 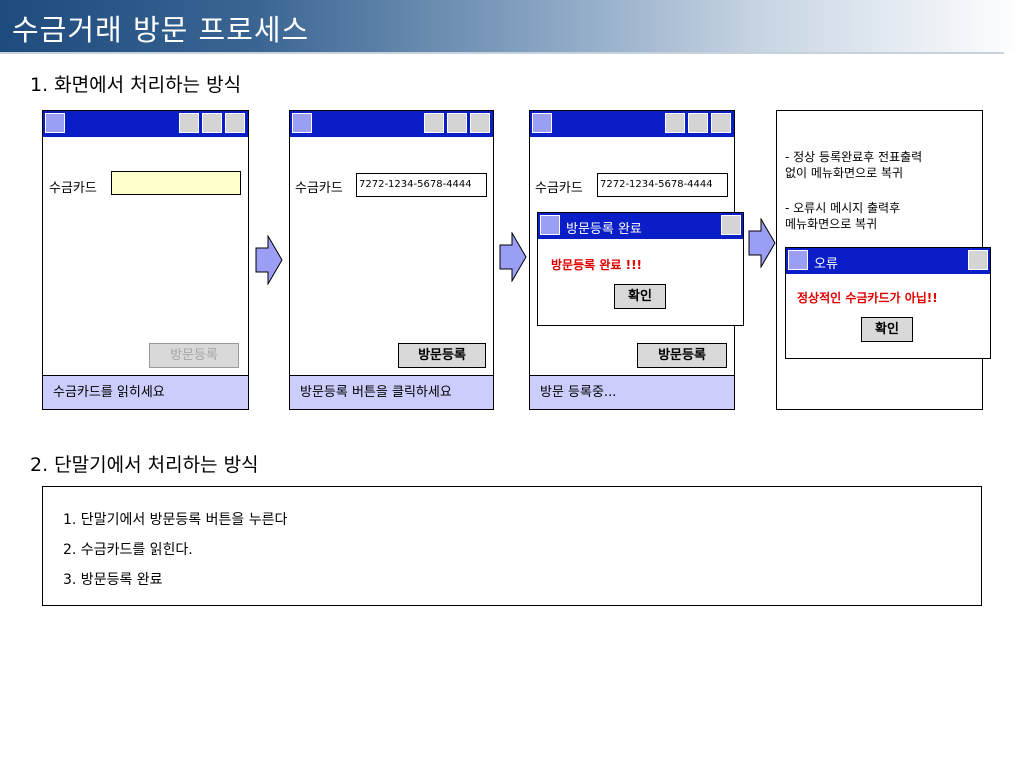 I want to click on screen-1-window: 수금카드 방문등록 수금카드를 읽히세요, so click(x=145, y=260).